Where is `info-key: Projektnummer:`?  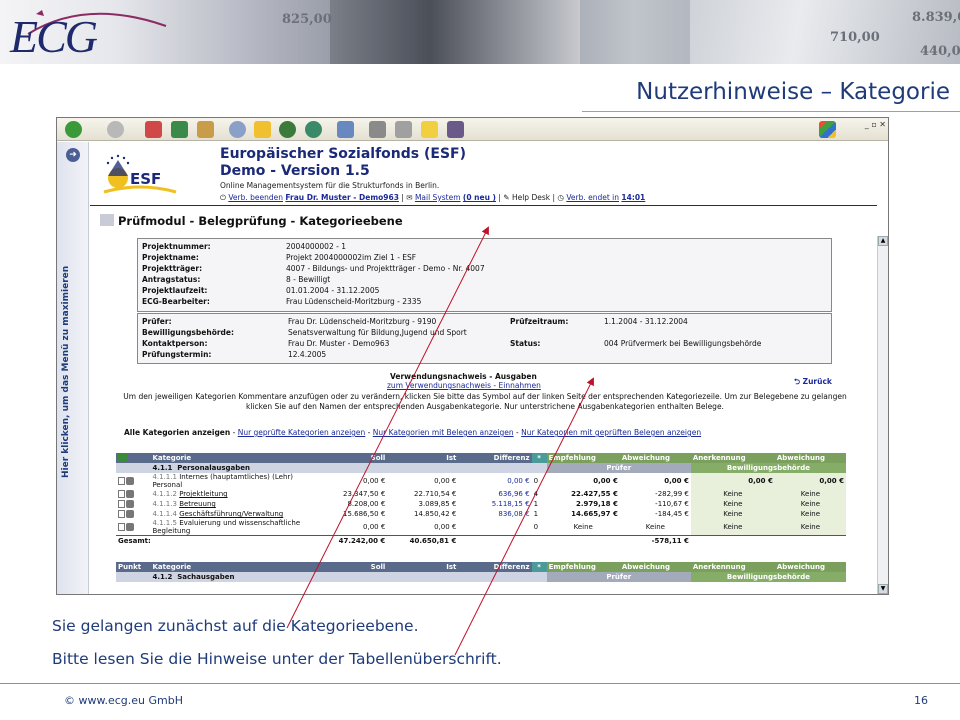
info-key: Projektnummer: is located at coordinates (176, 246).